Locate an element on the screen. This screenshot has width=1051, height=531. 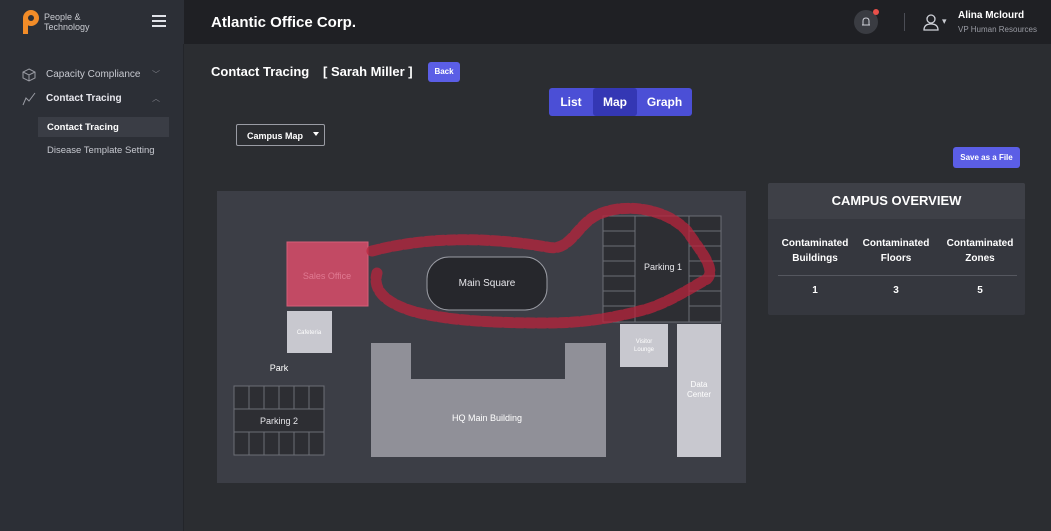
cube-icon is located at coordinates (29, 75).